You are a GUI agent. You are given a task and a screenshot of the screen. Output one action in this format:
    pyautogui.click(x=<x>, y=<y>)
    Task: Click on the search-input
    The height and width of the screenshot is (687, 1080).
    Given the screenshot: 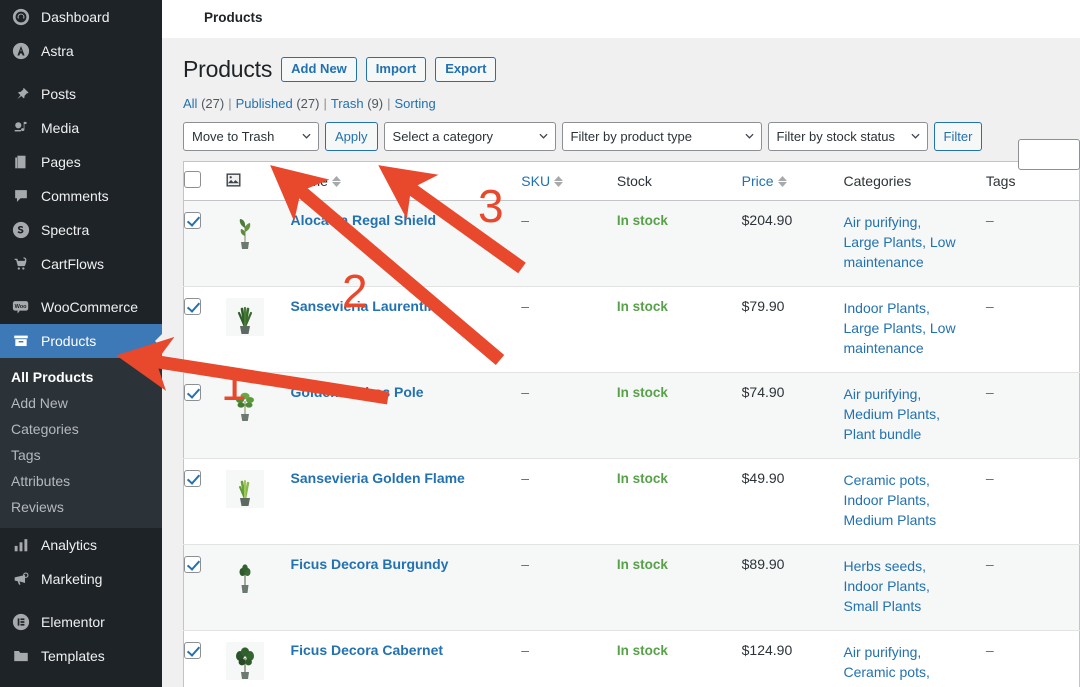 What is the action you would take?
    pyautogui.click(x=1049, y=154)
    